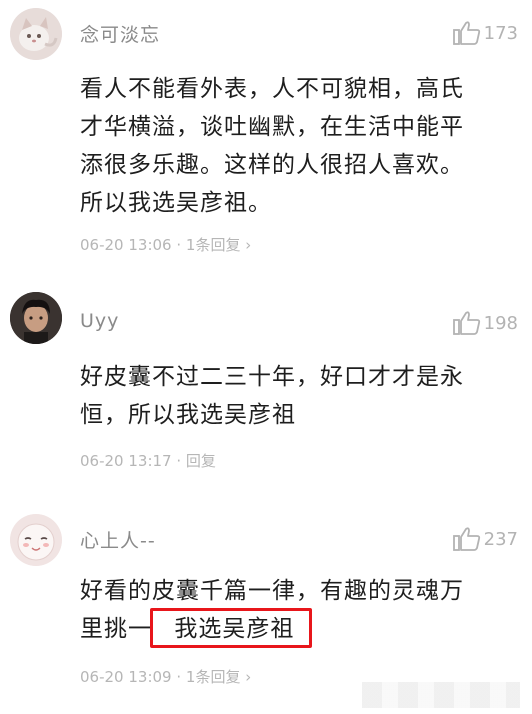  I want to click on user-name: 念可淡忘, so click(120, 33).